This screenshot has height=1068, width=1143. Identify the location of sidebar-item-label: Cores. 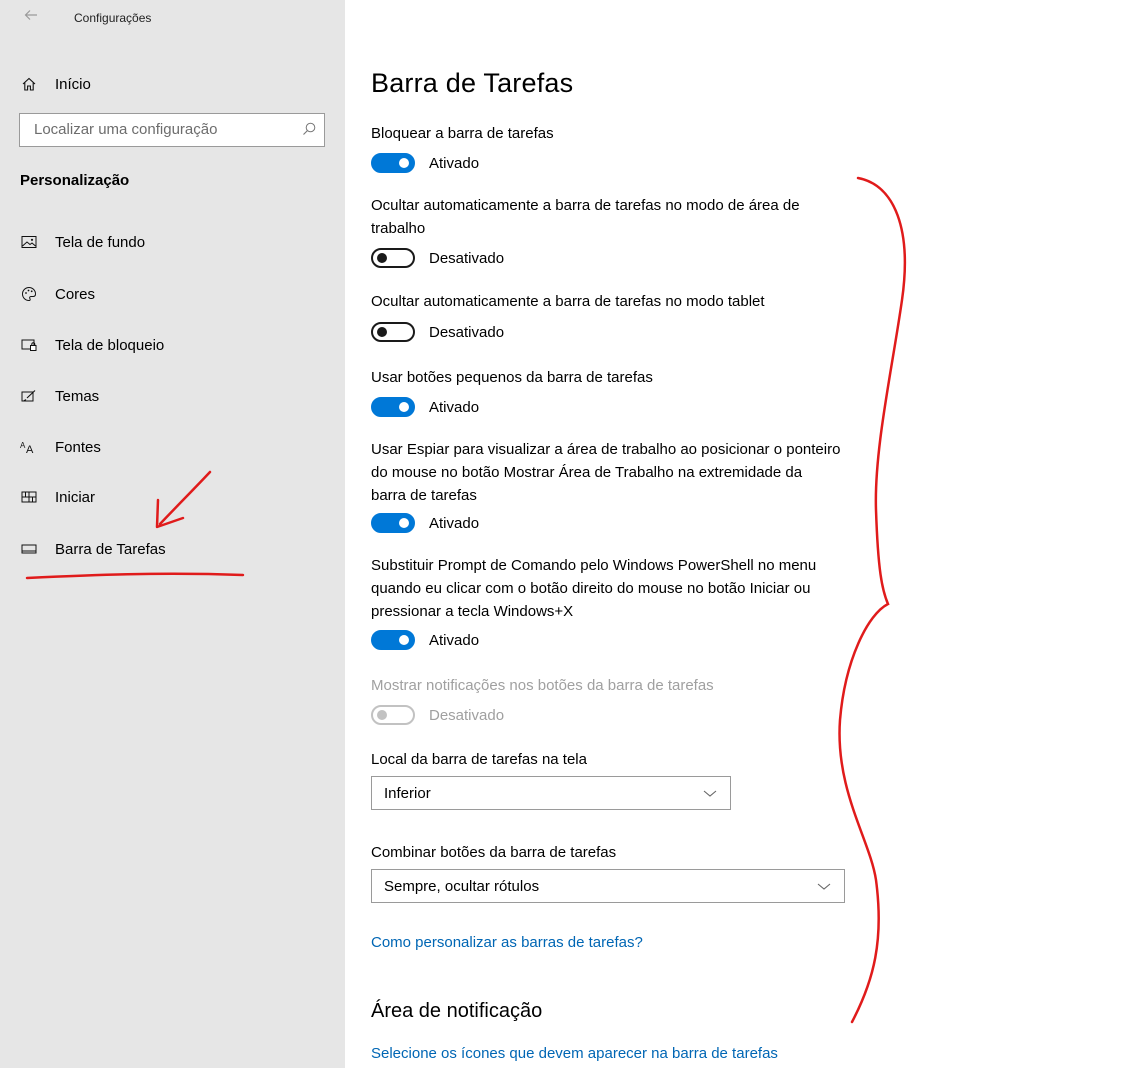
(75, 294).